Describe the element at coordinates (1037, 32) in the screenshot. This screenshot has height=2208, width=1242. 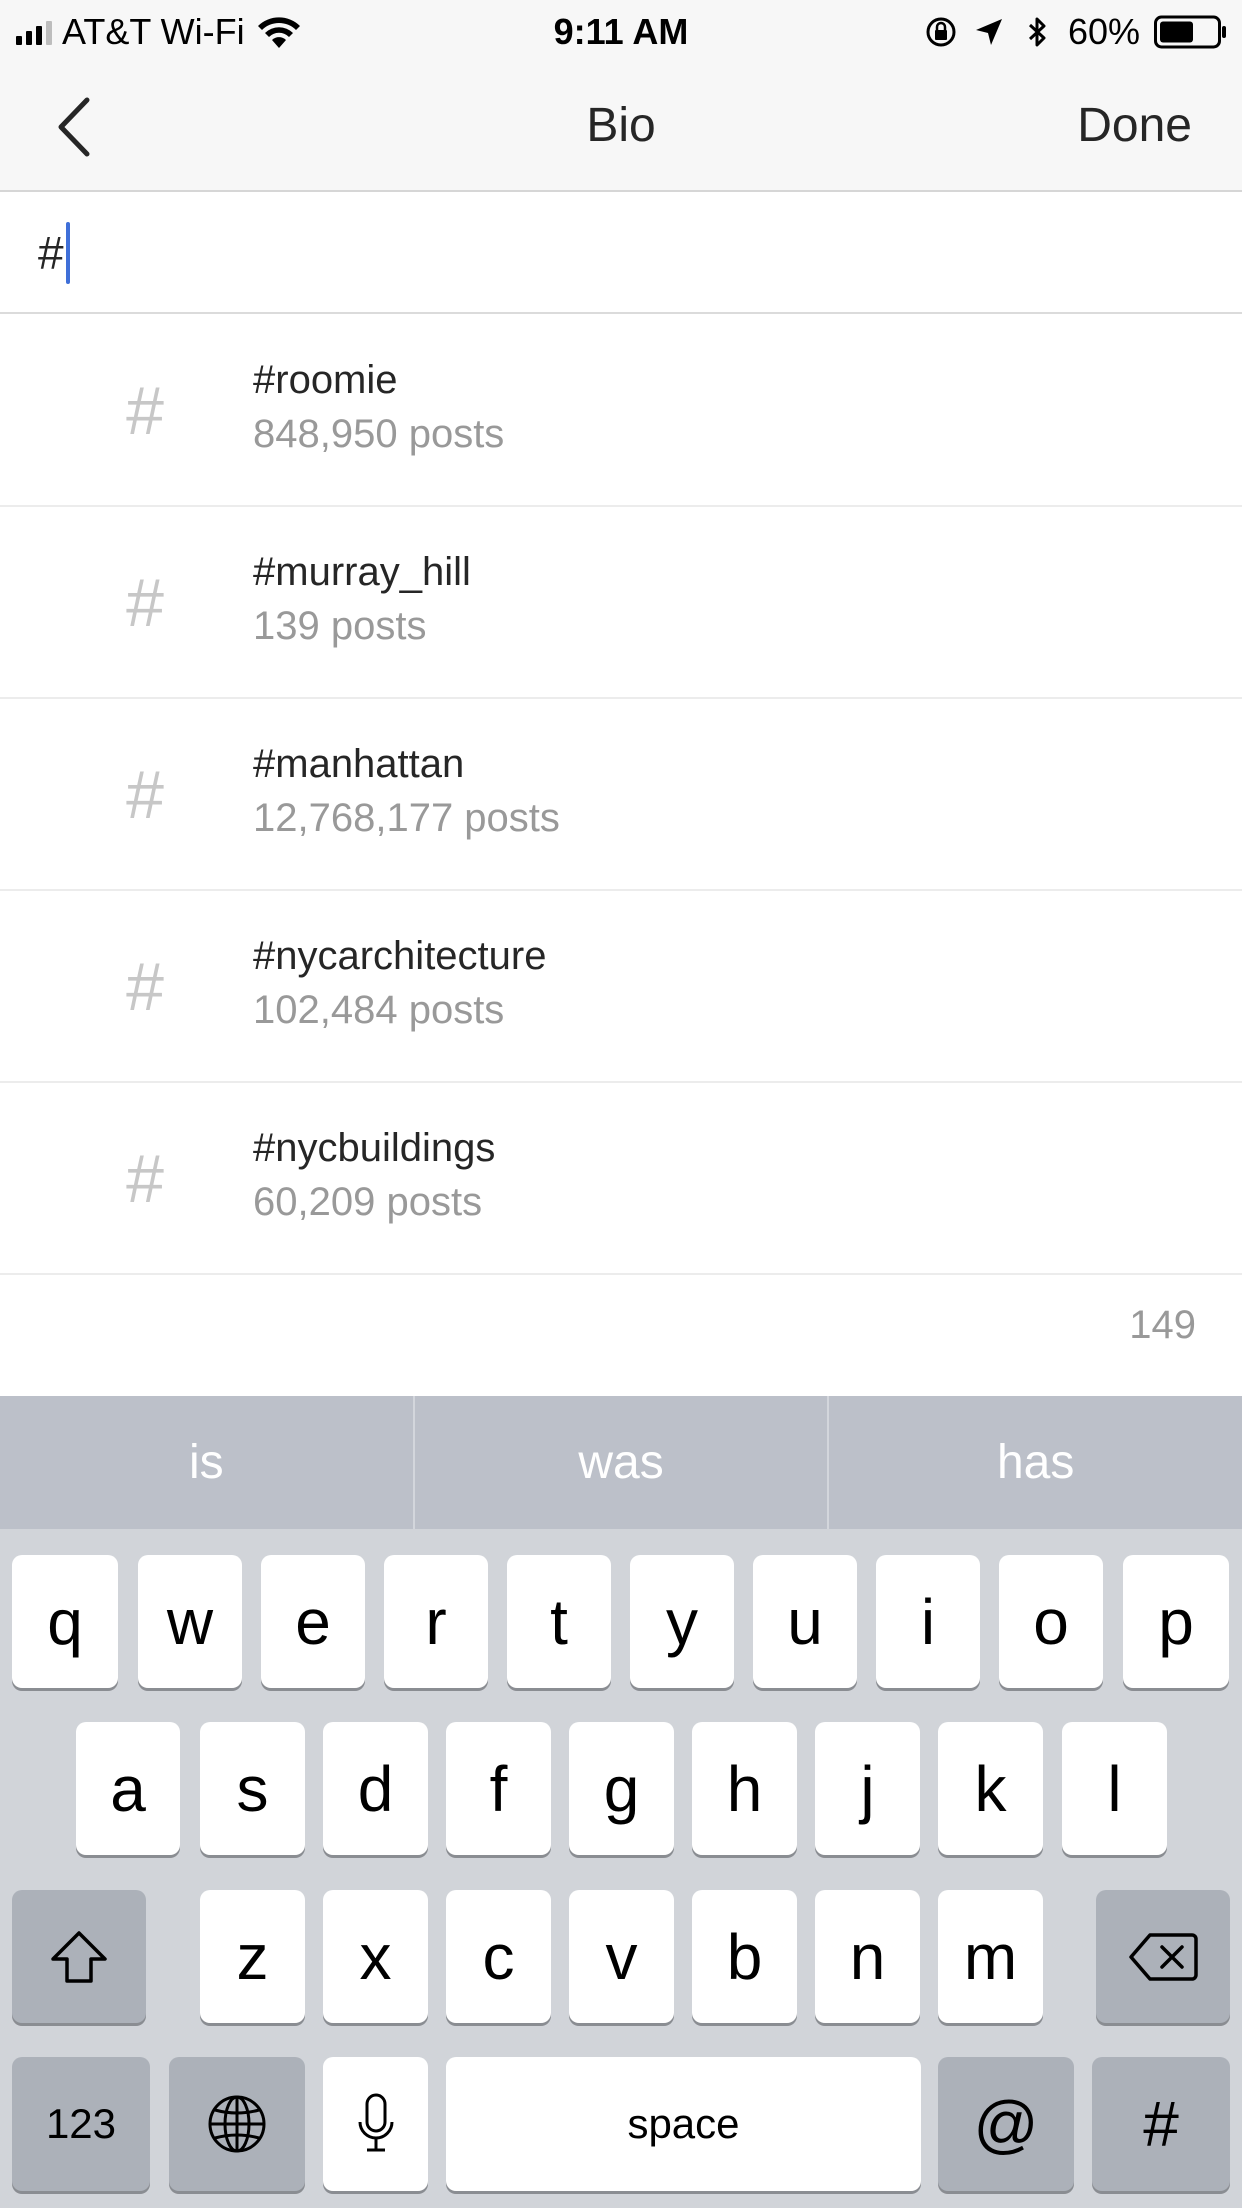
I see `bluetooth-icon` at that location.